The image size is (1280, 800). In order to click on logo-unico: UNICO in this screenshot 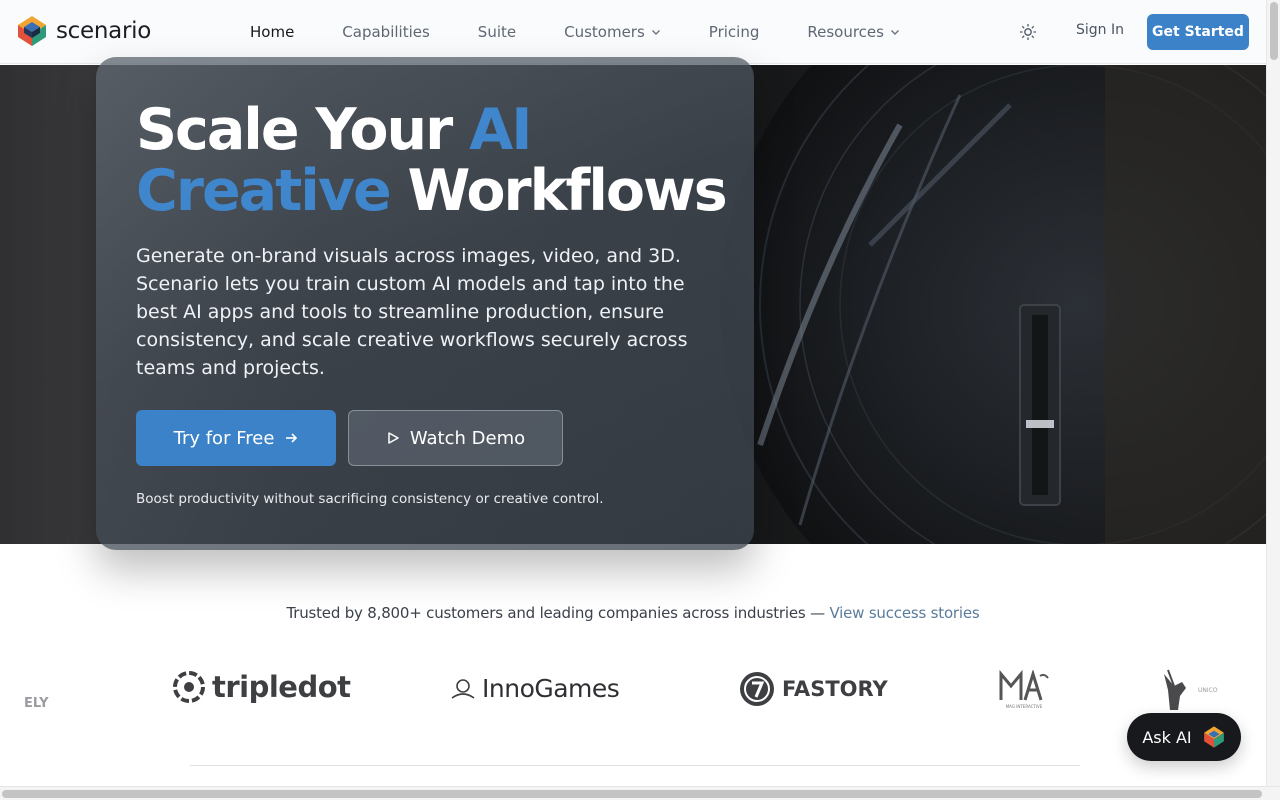, I will do `click(1190, 690)`.